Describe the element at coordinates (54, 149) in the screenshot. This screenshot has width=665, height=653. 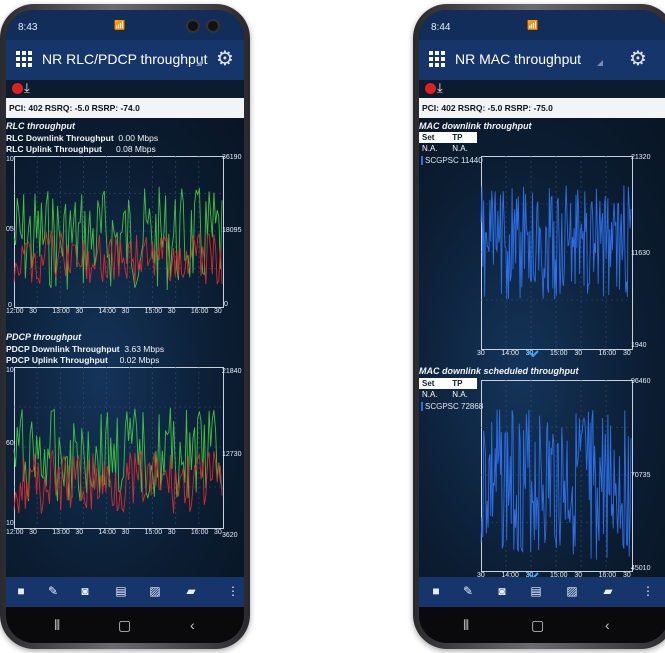
I see `rlc-ul-label: RLC Uplink Throughput` at that location.